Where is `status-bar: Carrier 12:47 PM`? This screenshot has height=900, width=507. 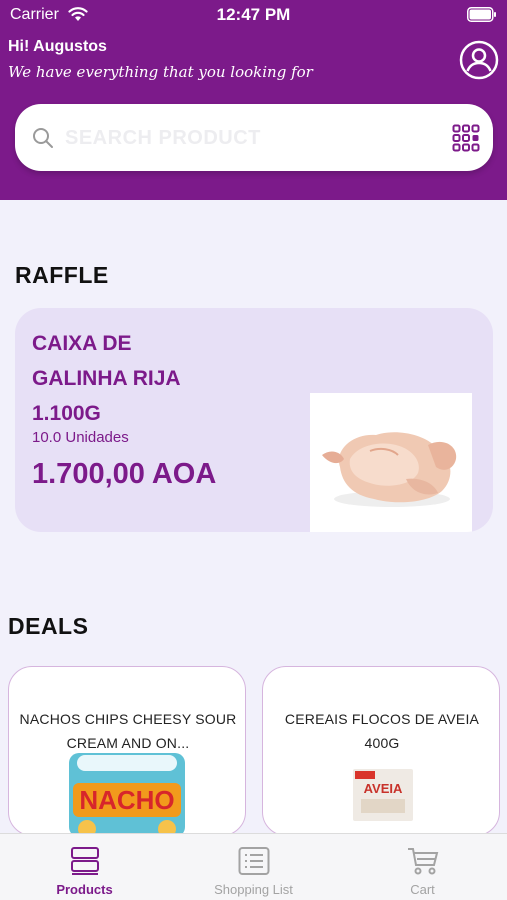 status-bar: Carrier 12:47 PM is located at coordinates (253, 15).